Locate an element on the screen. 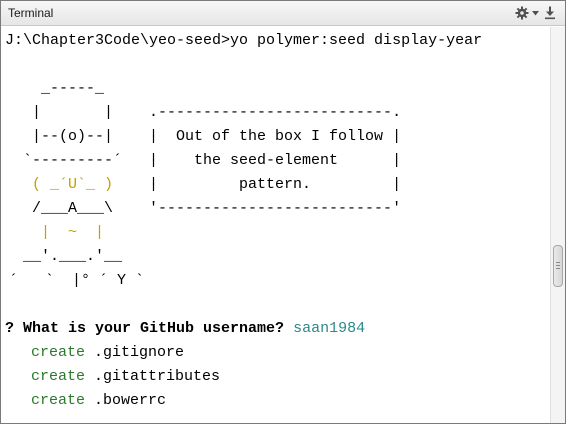 This screenshot has height=424, width=566. ascii-art-line: __'.___.'__ is located at coordinates (63, 257).